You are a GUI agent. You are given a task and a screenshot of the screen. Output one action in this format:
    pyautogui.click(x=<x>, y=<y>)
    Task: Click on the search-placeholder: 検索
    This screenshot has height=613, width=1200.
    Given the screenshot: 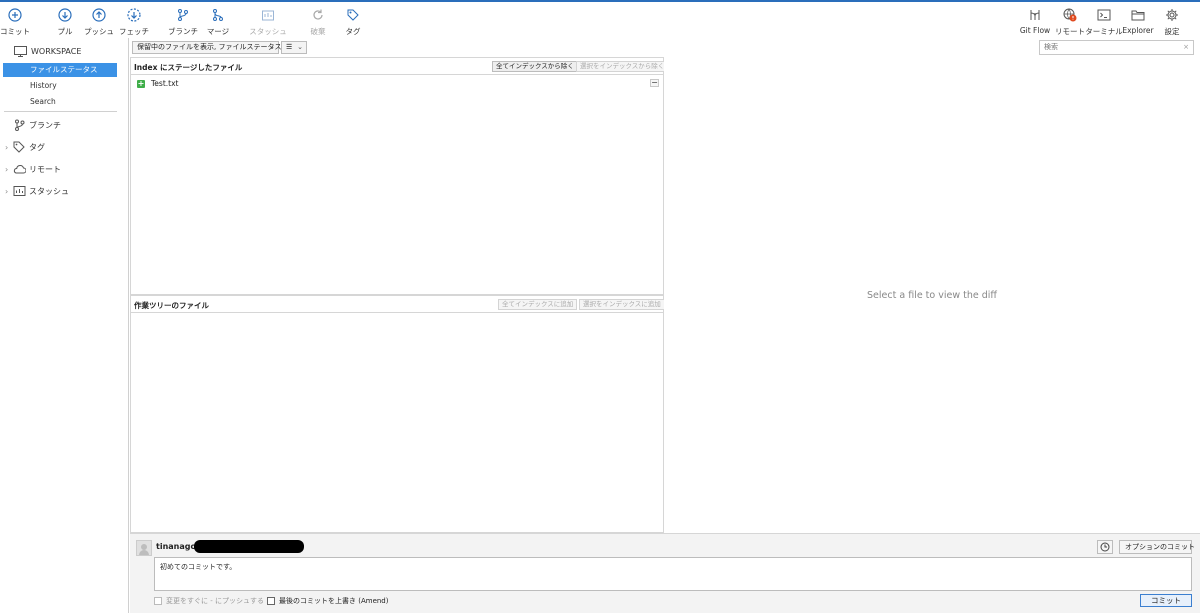 What is the action you would take?
    pyautogui.click(x=1051, y=47)
    